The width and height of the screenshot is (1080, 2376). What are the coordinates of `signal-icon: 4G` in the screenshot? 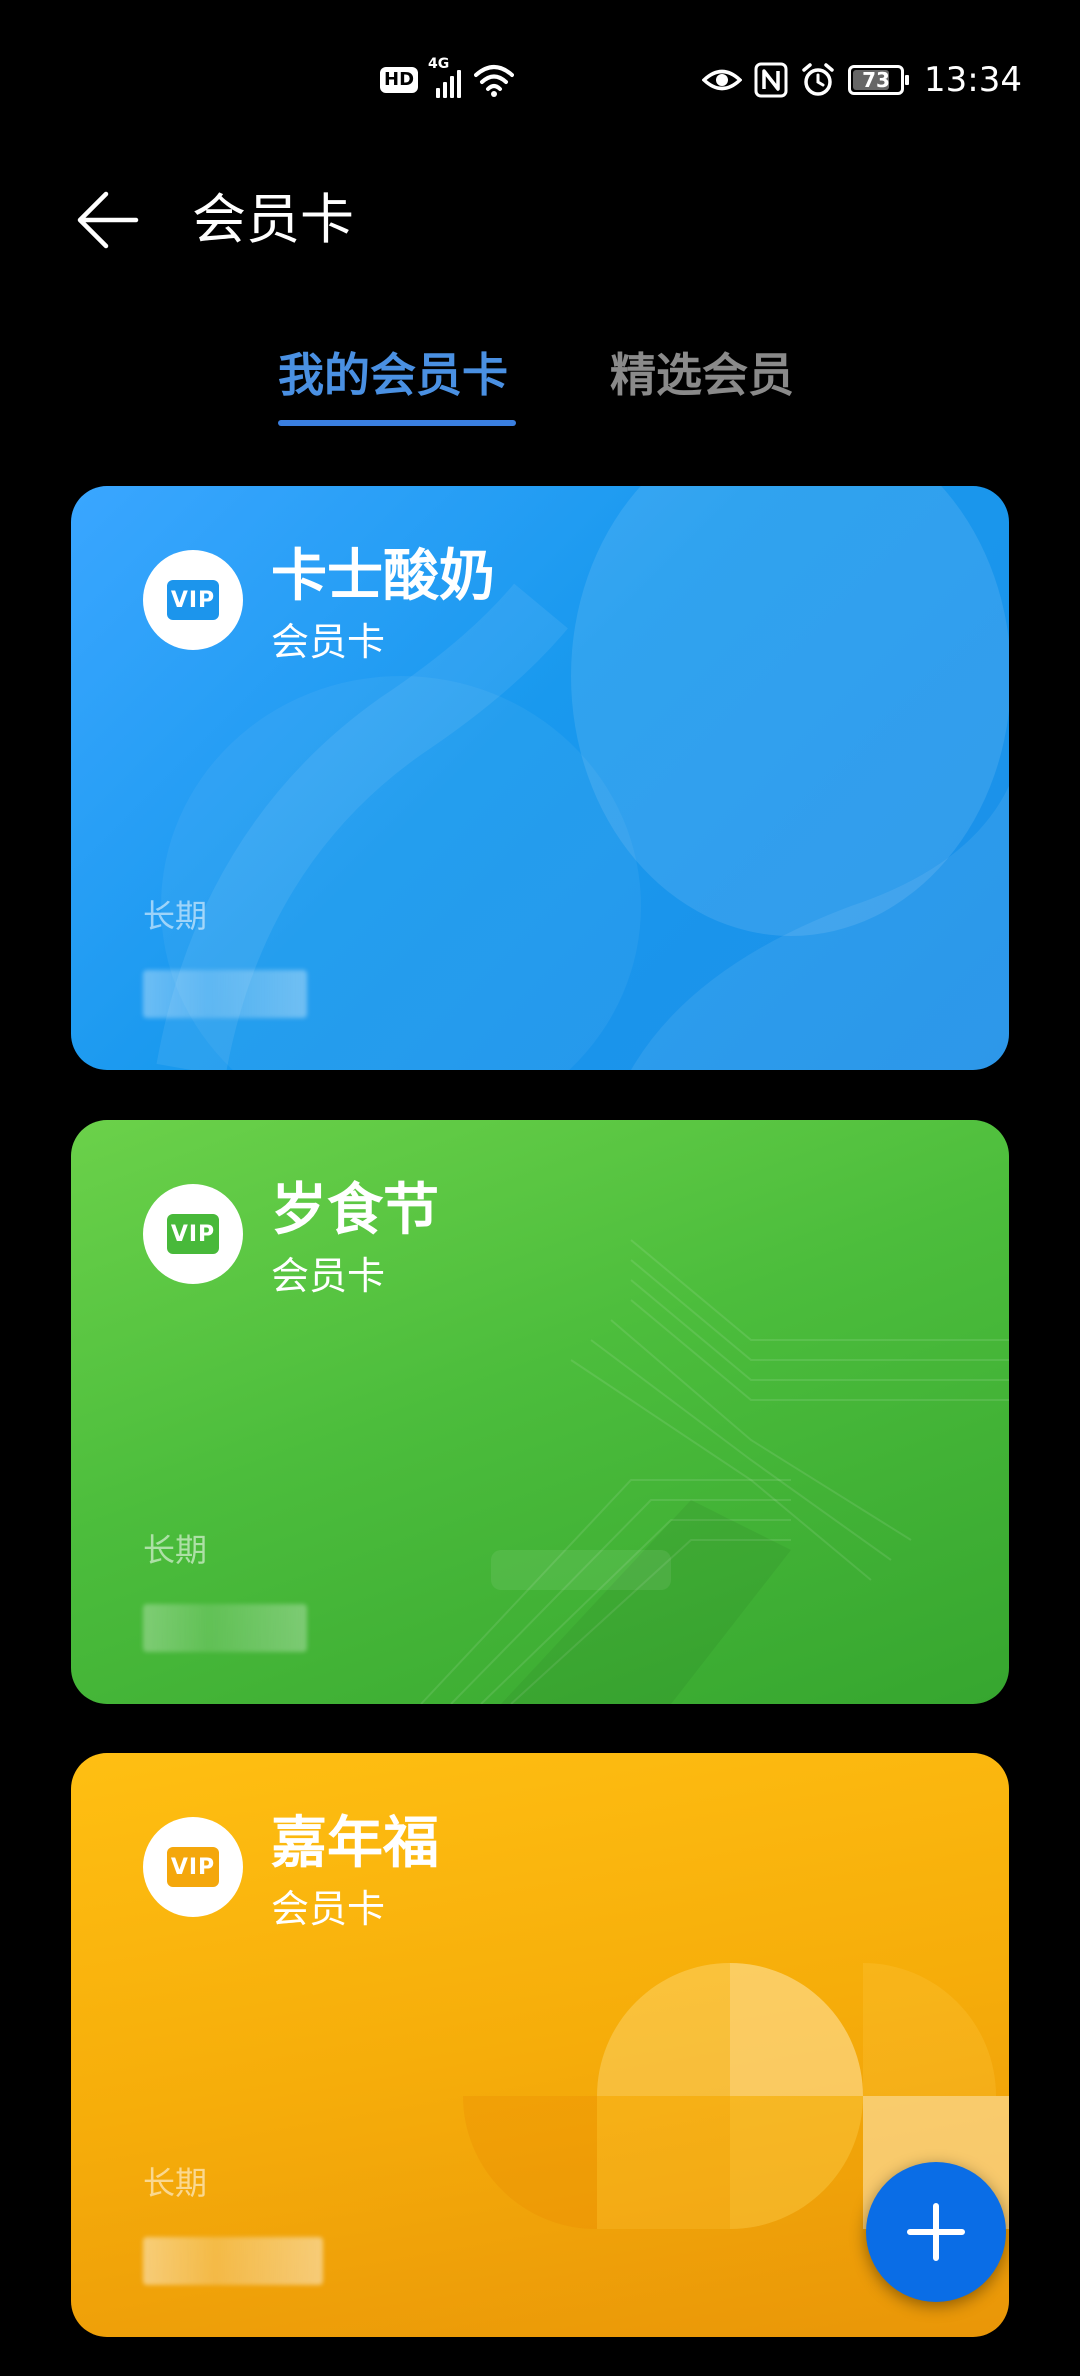 It's located at (446, 77).